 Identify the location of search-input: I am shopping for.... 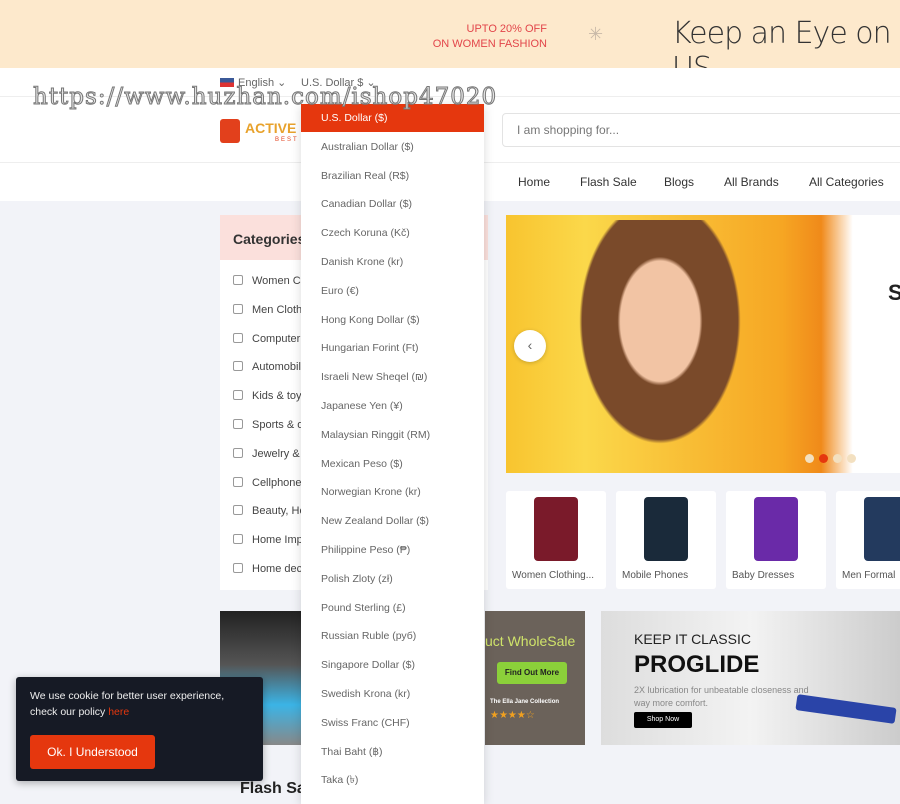
(701, 130).